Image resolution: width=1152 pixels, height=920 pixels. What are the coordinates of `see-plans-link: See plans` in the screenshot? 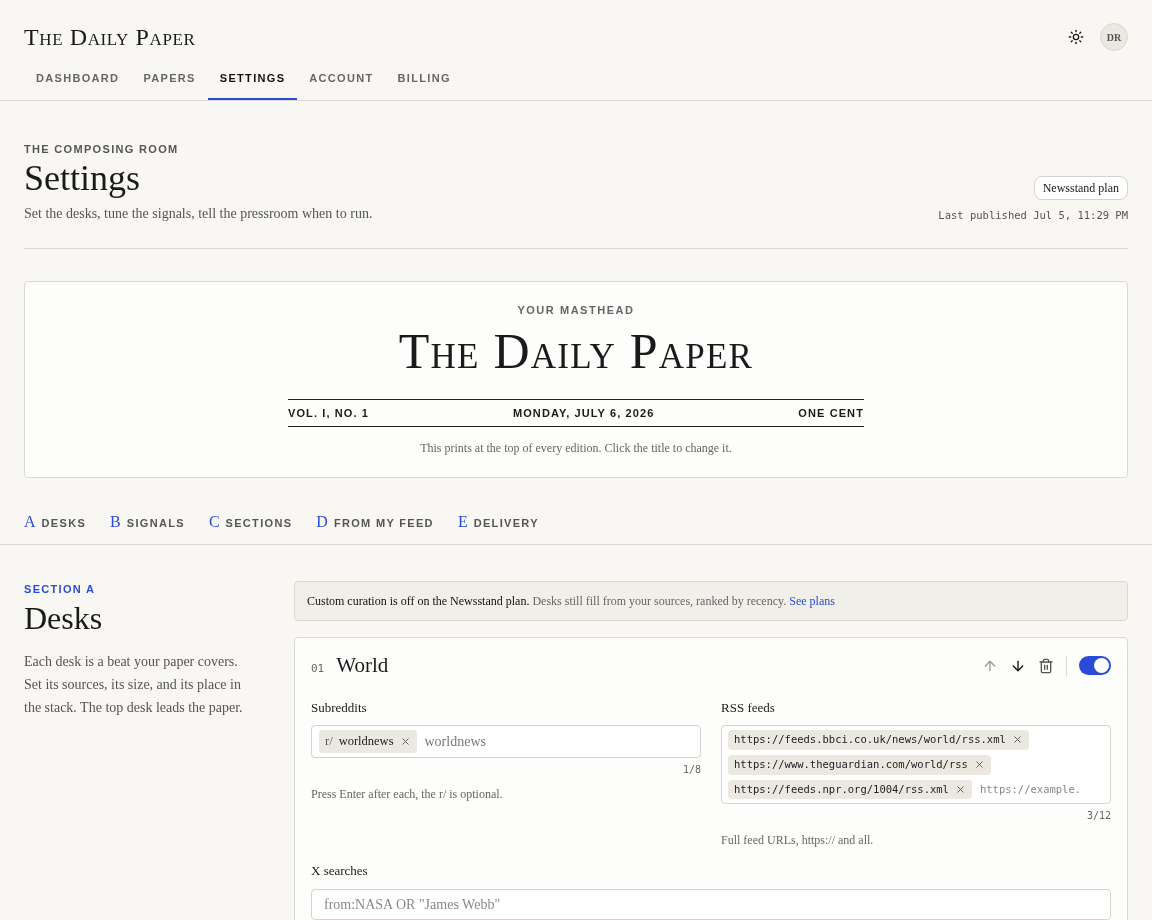 It's located at (812, 601).